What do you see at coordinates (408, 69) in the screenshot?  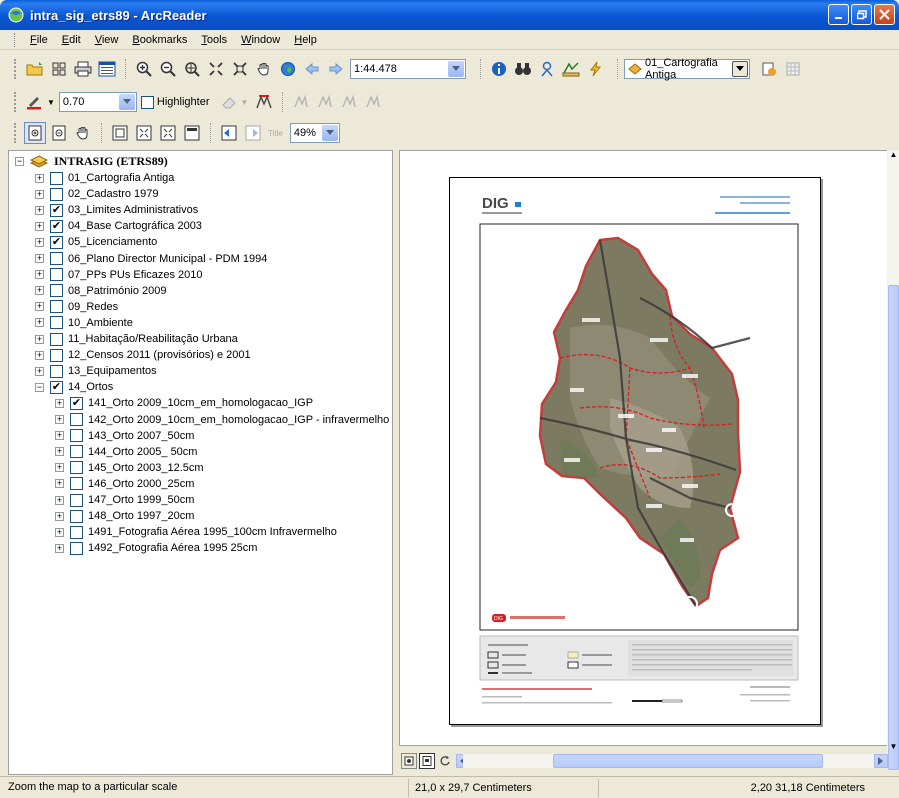 I see `map-scale-combo: 1:44.478` at bounding box center [408, 69].